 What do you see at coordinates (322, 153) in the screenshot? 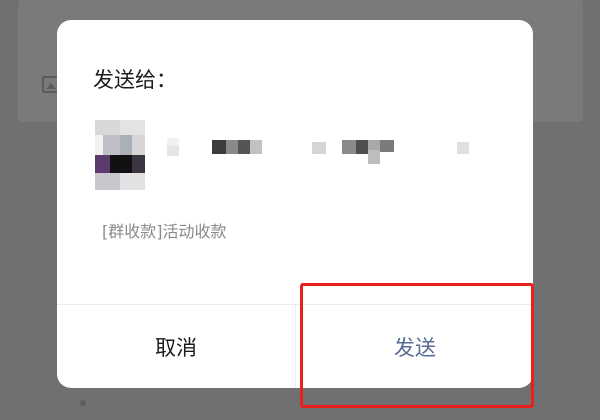
I see `recipient-name-obscured` at bounding box center [322, 153].